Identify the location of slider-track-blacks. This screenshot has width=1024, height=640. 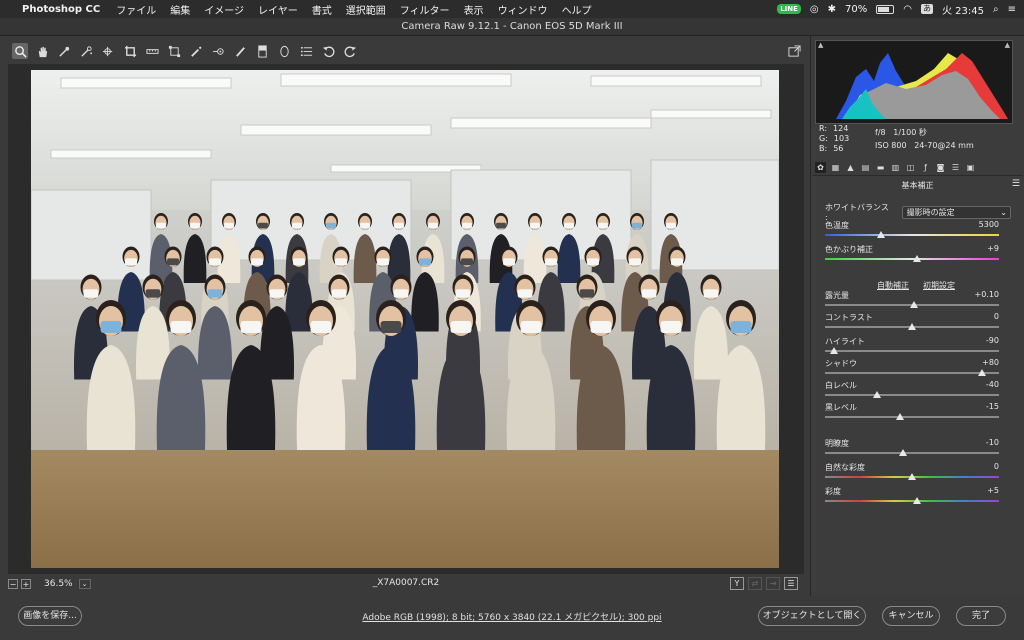
(912, 417).